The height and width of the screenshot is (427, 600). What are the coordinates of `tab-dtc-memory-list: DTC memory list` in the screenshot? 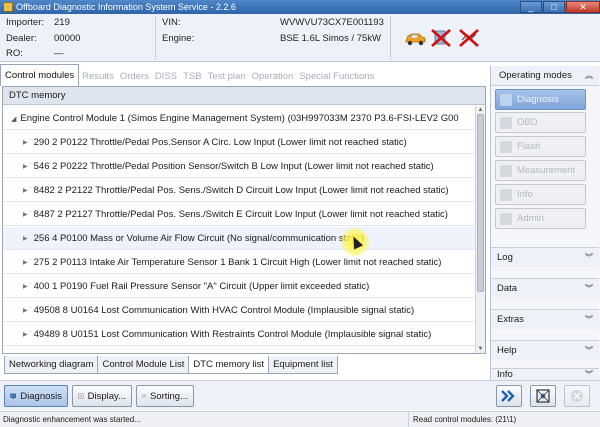 It's located at (229, 365).